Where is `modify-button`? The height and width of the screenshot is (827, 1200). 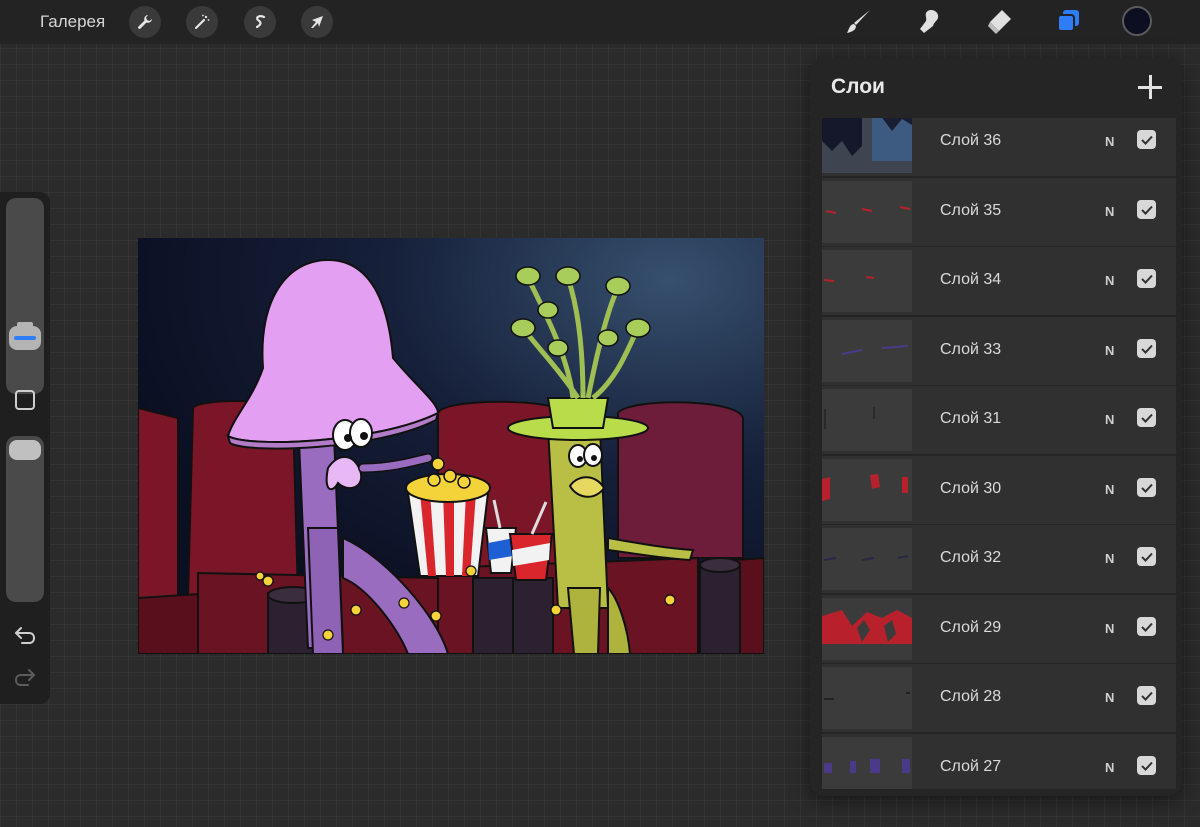 modify-button is located at coordinates (25, 400).